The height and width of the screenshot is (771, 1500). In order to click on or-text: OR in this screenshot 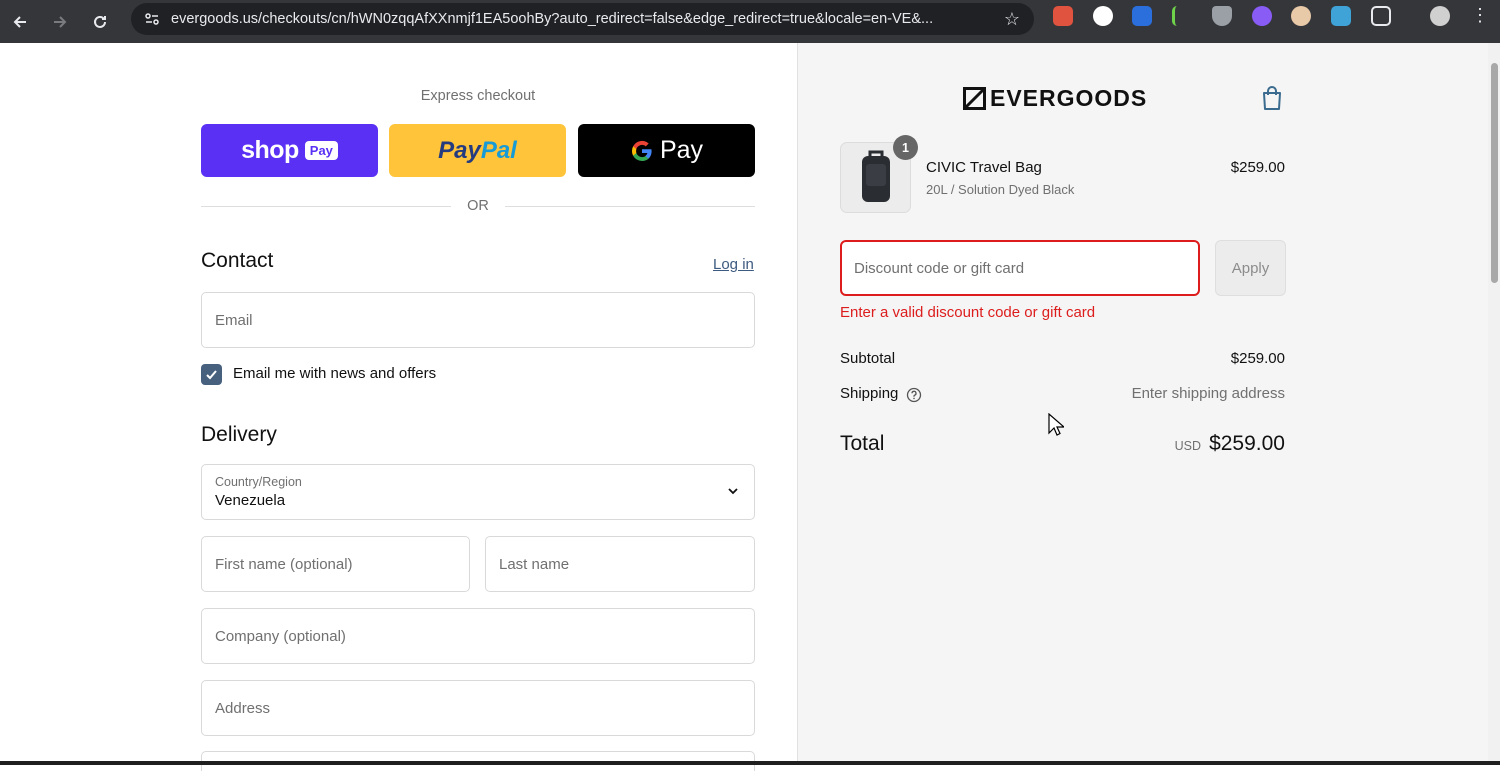, I will do `click(478, 206)`.